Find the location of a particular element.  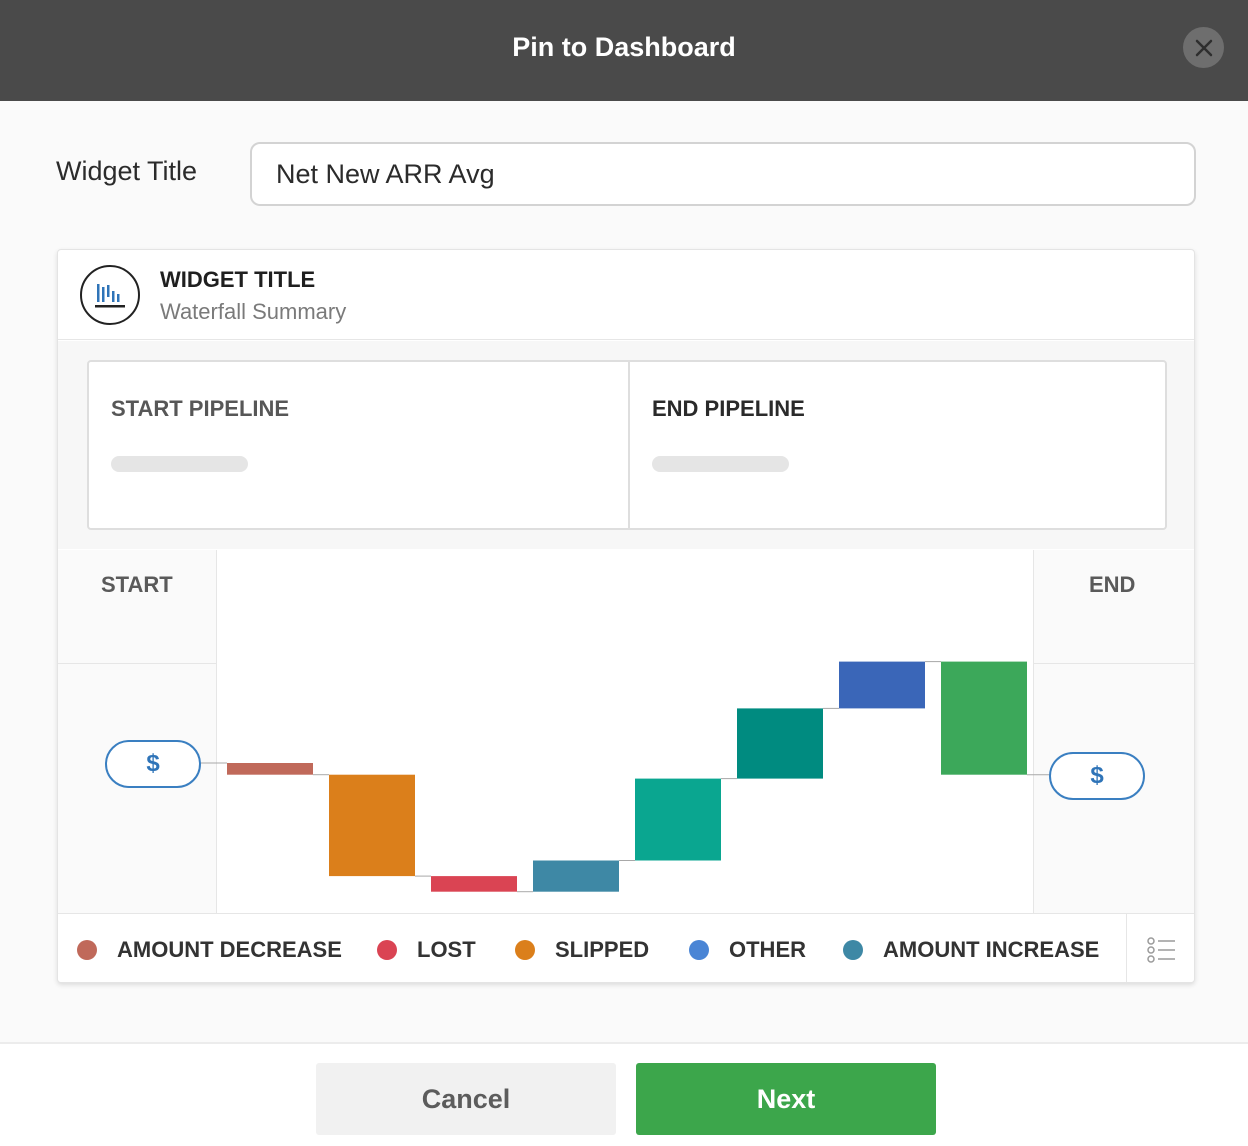

start-label: START is located at coordinates (137, 584).